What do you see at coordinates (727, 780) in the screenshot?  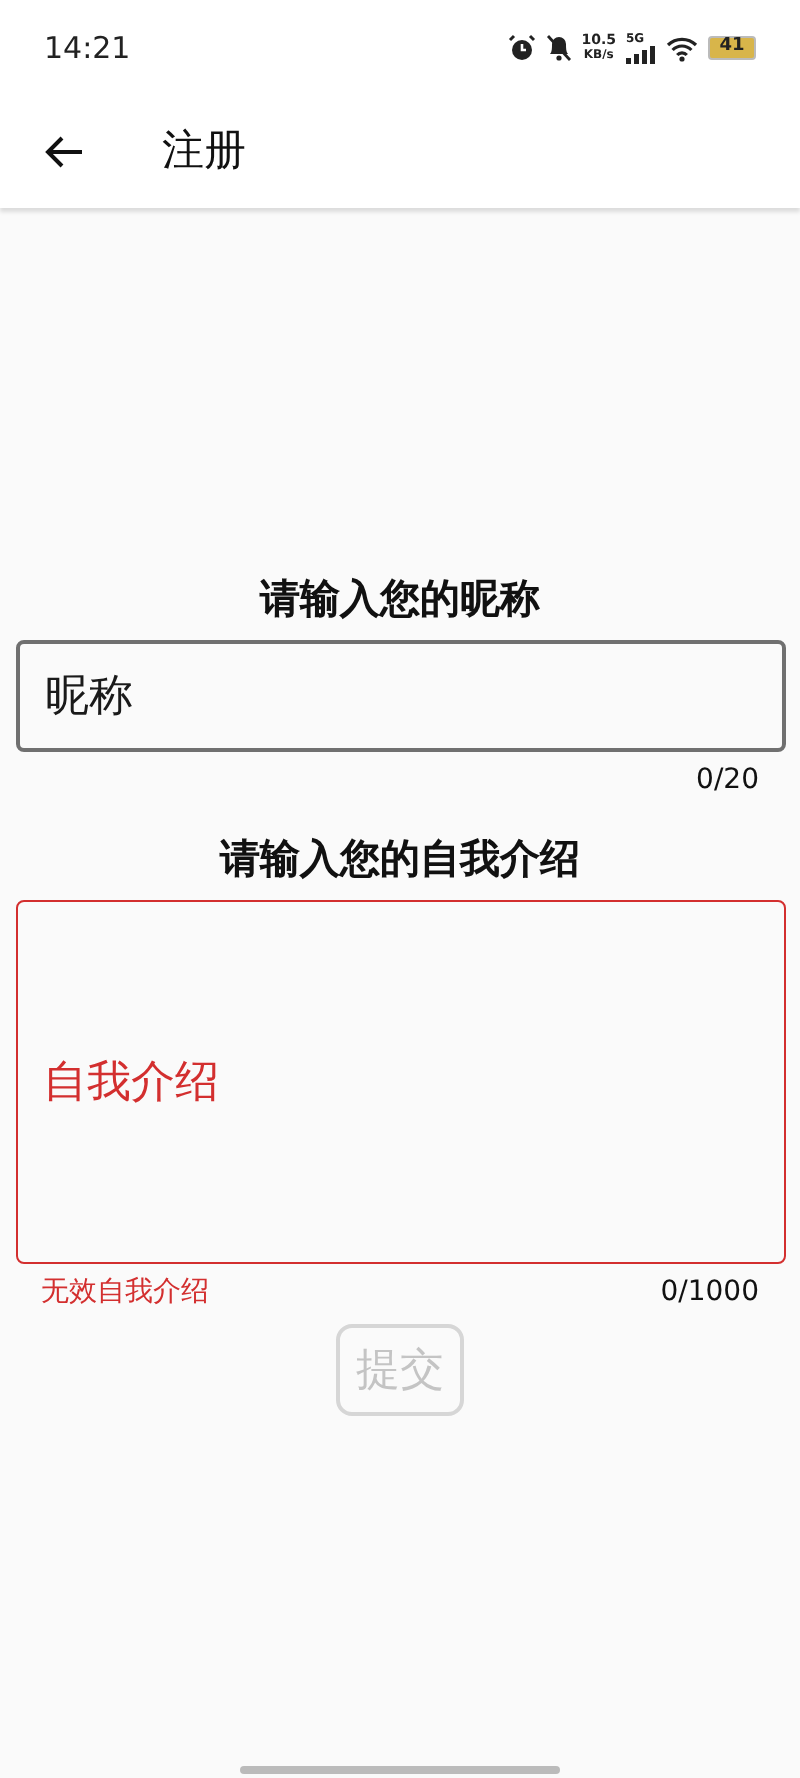 I see `character-counter: 0/20` at bounding box center [727, 780].